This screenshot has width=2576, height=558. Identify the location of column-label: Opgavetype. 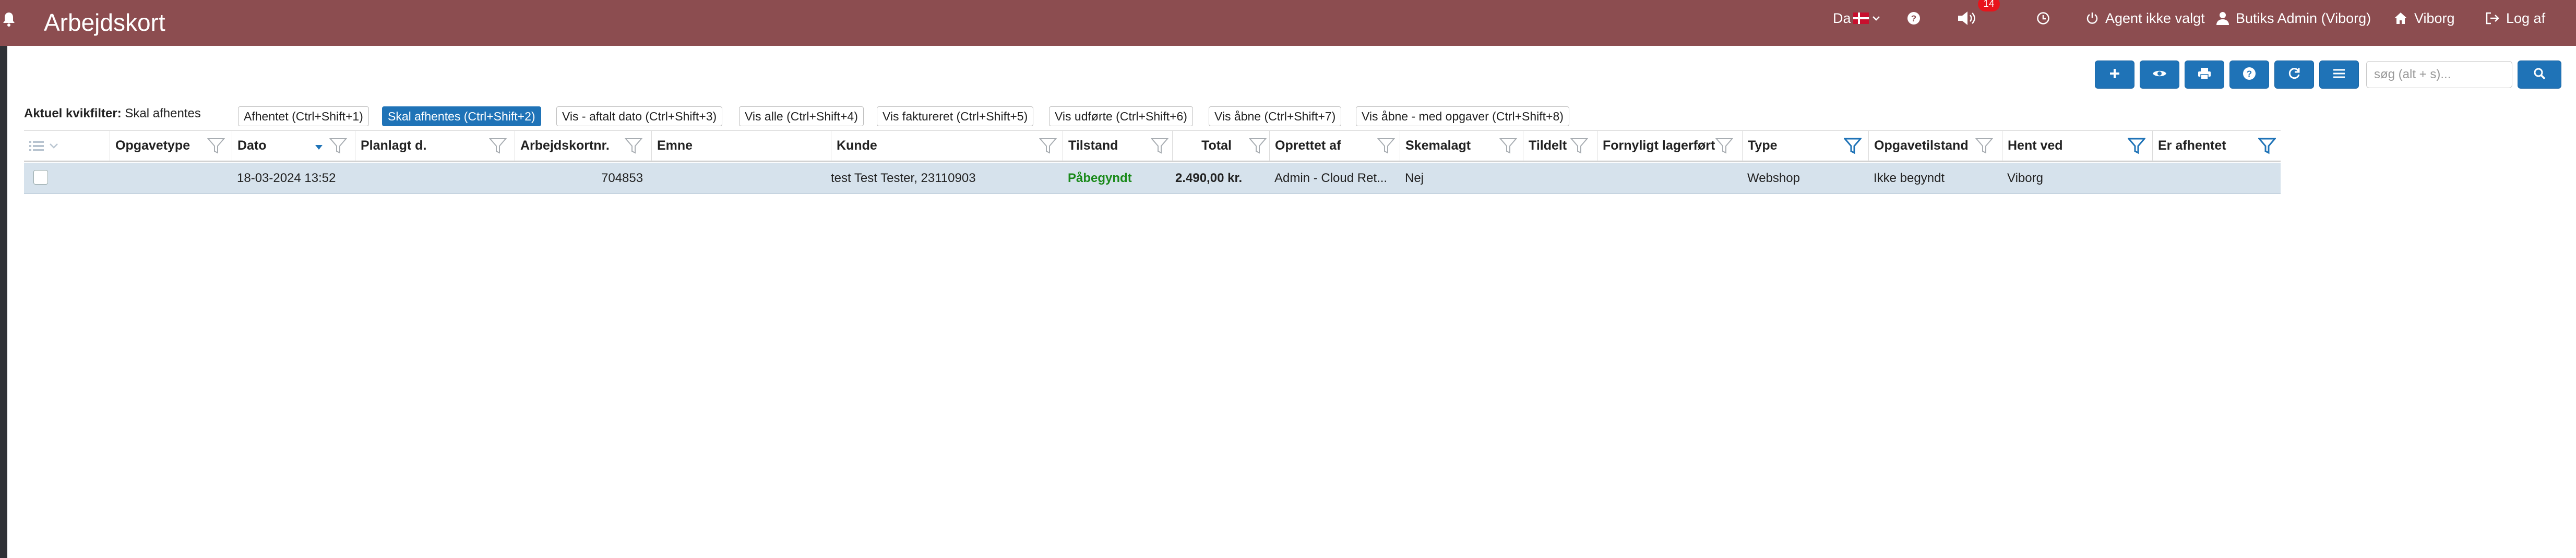
(153, 145).